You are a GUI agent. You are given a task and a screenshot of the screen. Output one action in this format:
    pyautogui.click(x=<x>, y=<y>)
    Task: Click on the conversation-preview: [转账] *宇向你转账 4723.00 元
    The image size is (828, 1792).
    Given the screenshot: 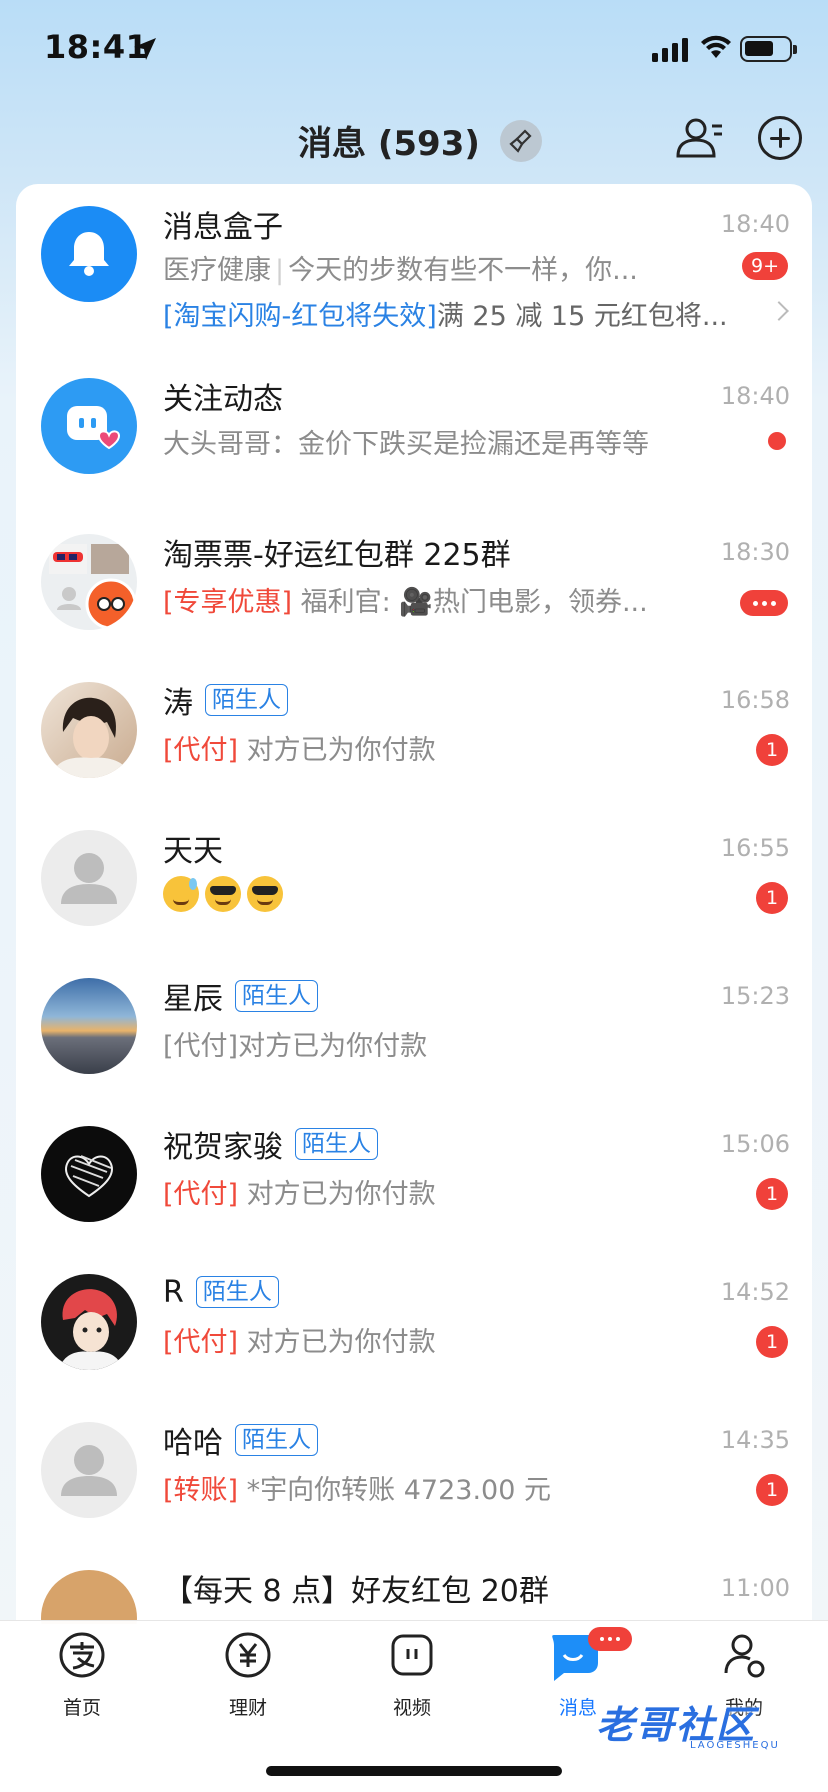 What is the action you would take?
    pyautogui.click(x=443, y=1487)
    